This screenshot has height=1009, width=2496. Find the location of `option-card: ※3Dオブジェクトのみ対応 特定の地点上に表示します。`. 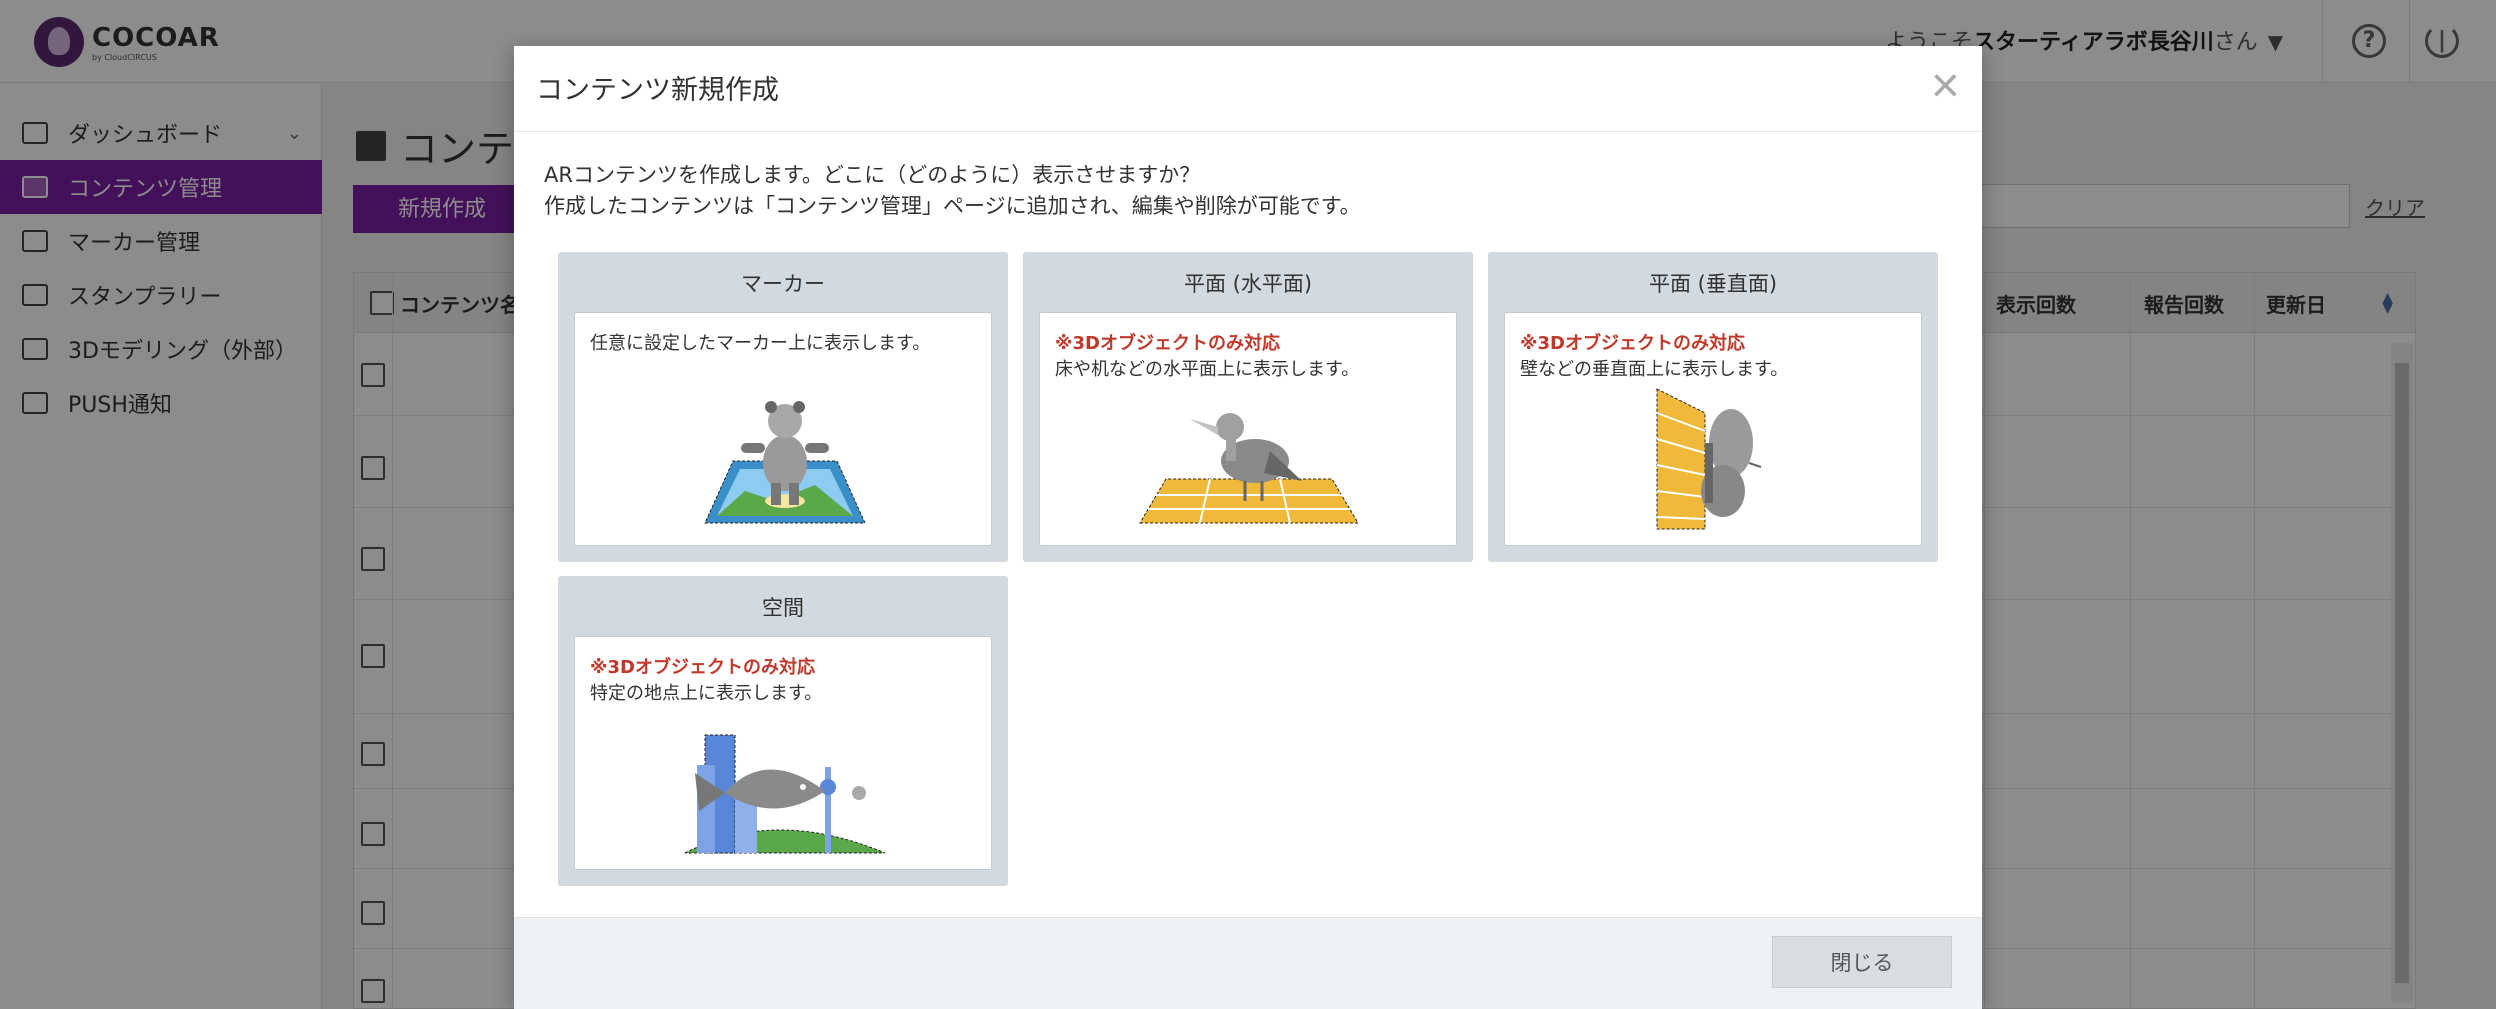

option-card: ※3Dオブジェクトのみ対応 特定の地点上に表示します。 is located at coordinates (783, 753).